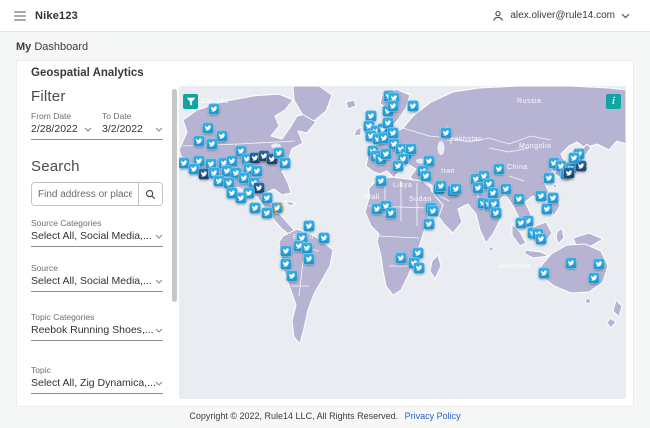 The width and height of the screenshot is (650, 428). What do you see at coordinates (97, 139) in the screenshot?
I see `divider` at bounding box center [97, 139].